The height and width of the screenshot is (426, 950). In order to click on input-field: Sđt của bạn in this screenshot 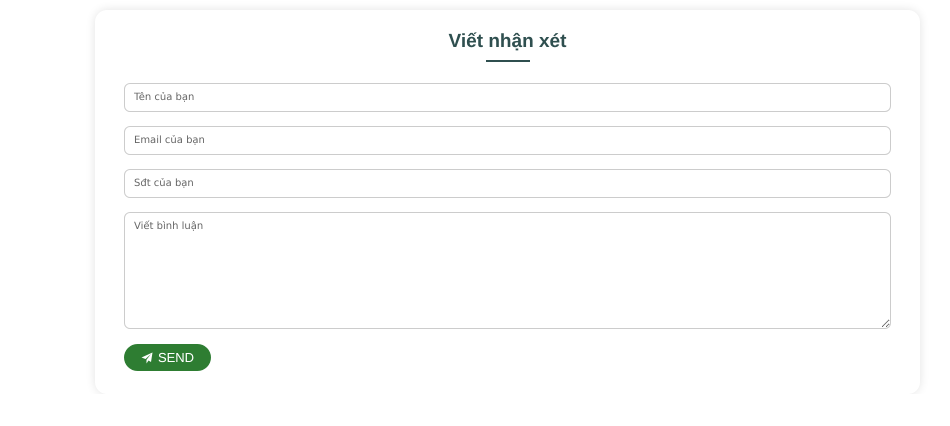, I will do `click(507, 183)`.